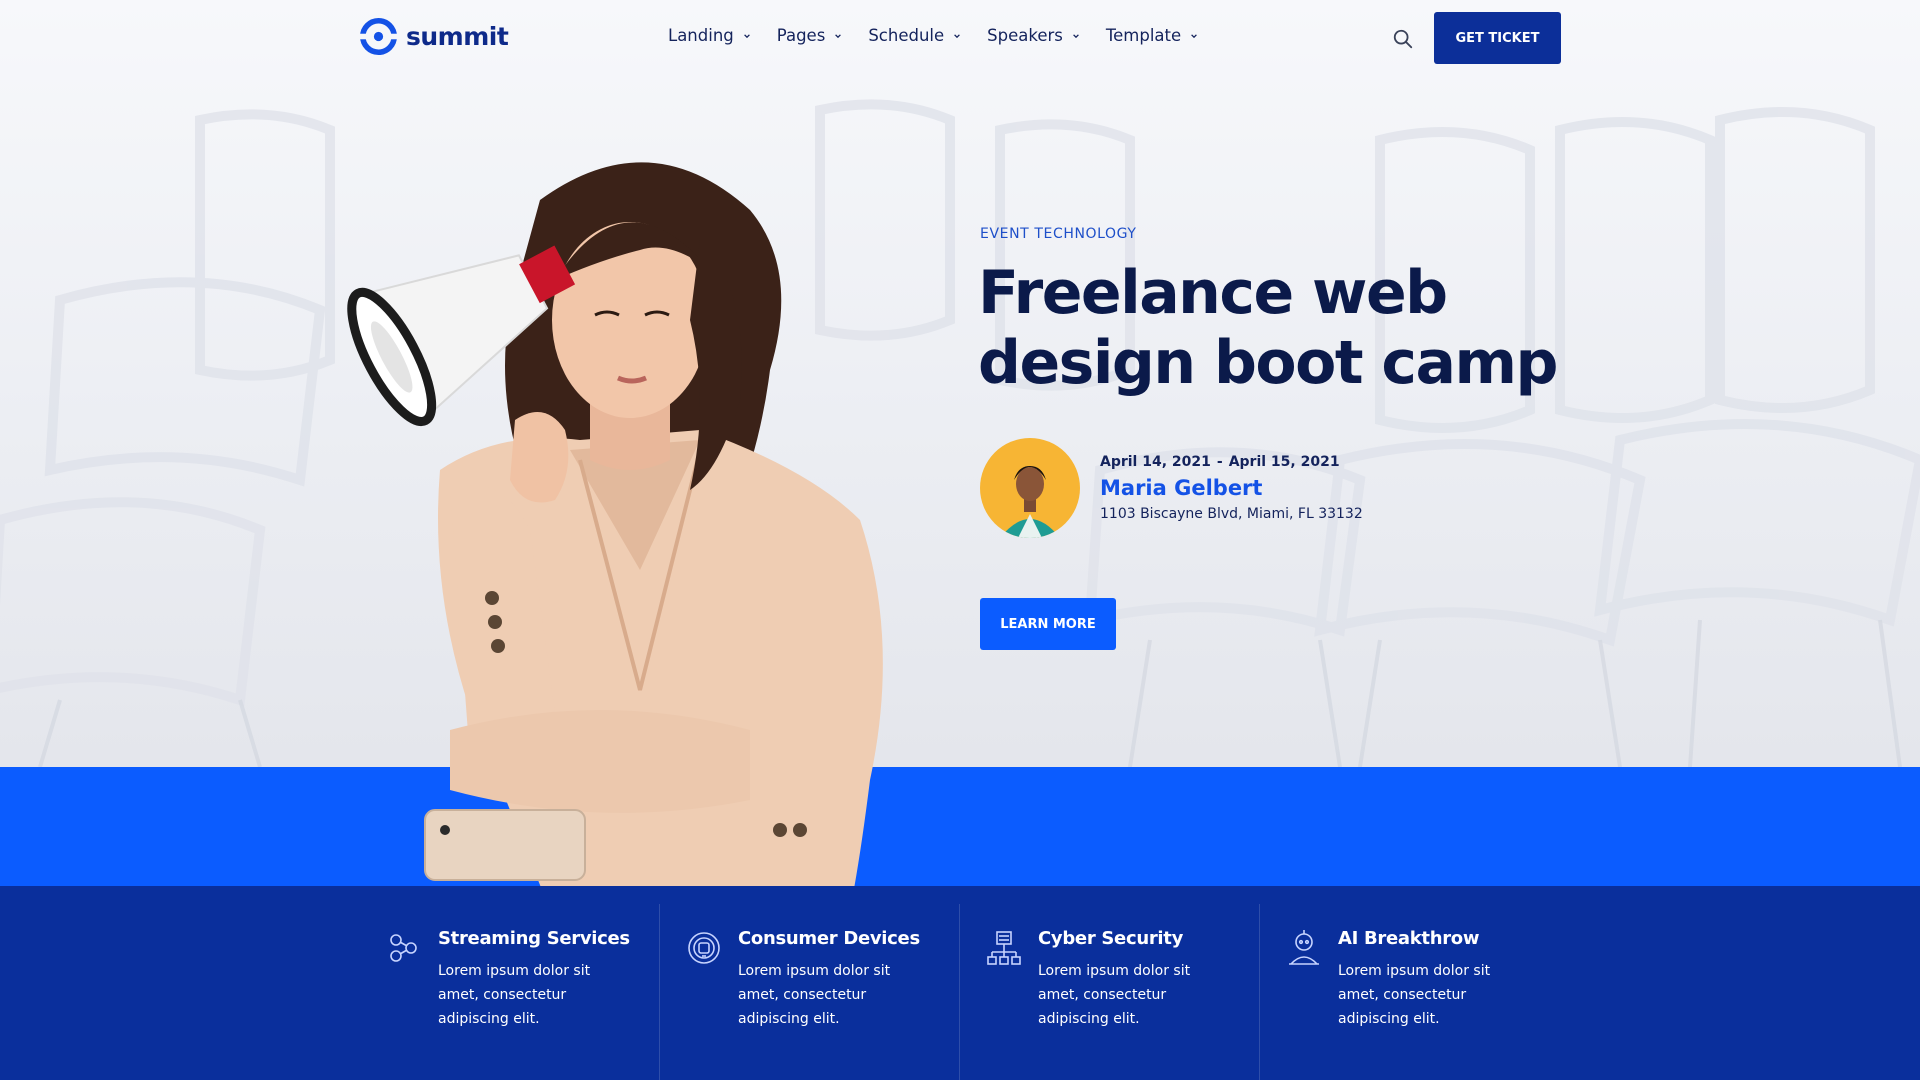  I want to click on speaker-avatar, so click(1030, 488).